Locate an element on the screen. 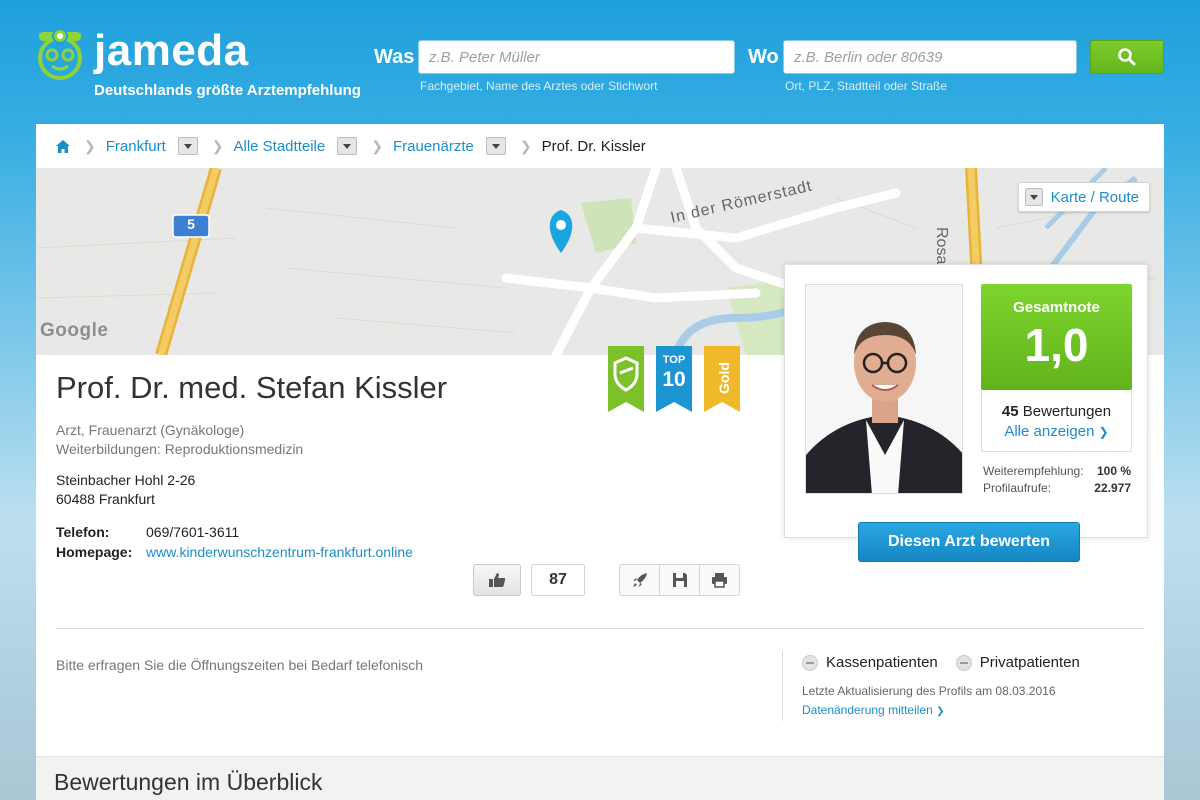 This screenshot has height=800, width=1200. chevron-down-icon is located at coordinates (1033, 197).